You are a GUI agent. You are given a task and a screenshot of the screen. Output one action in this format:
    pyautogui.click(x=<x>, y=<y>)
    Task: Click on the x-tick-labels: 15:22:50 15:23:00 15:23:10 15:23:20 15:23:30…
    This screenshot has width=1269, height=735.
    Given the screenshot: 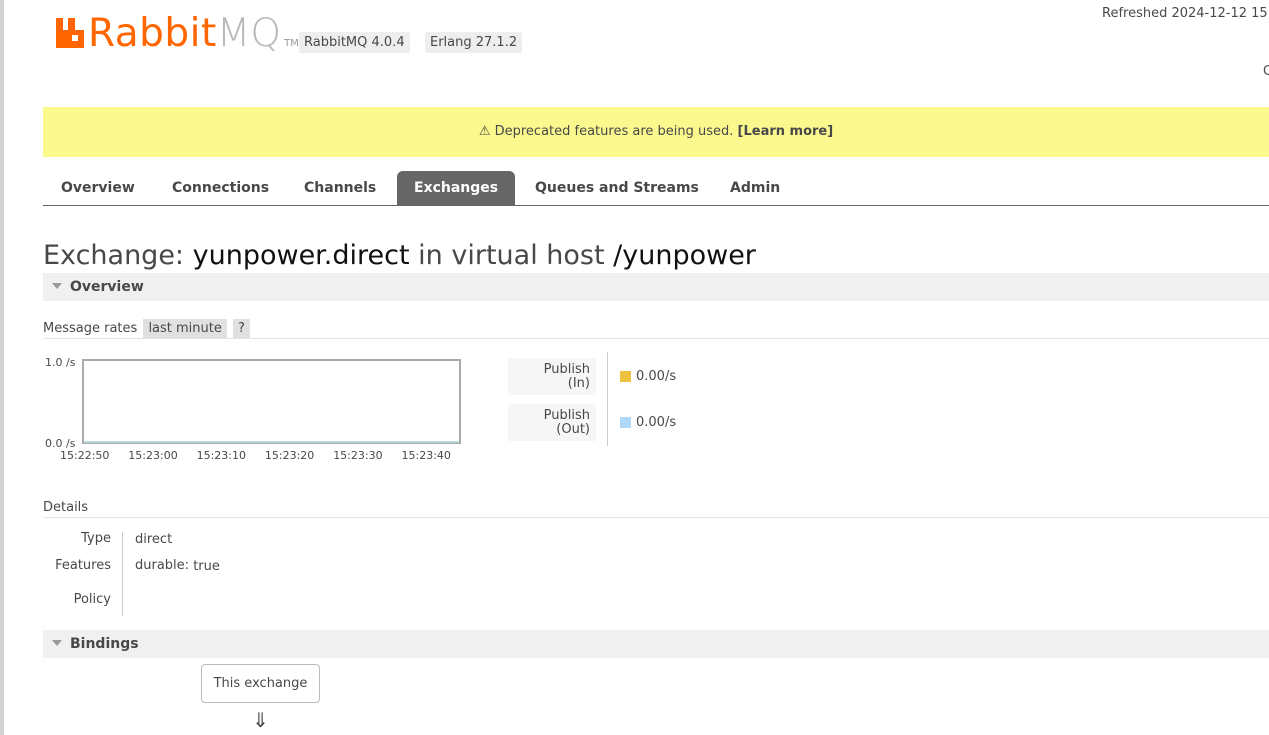 What is the action you would take?
    pyautogui.click(x=255, y=455)
    